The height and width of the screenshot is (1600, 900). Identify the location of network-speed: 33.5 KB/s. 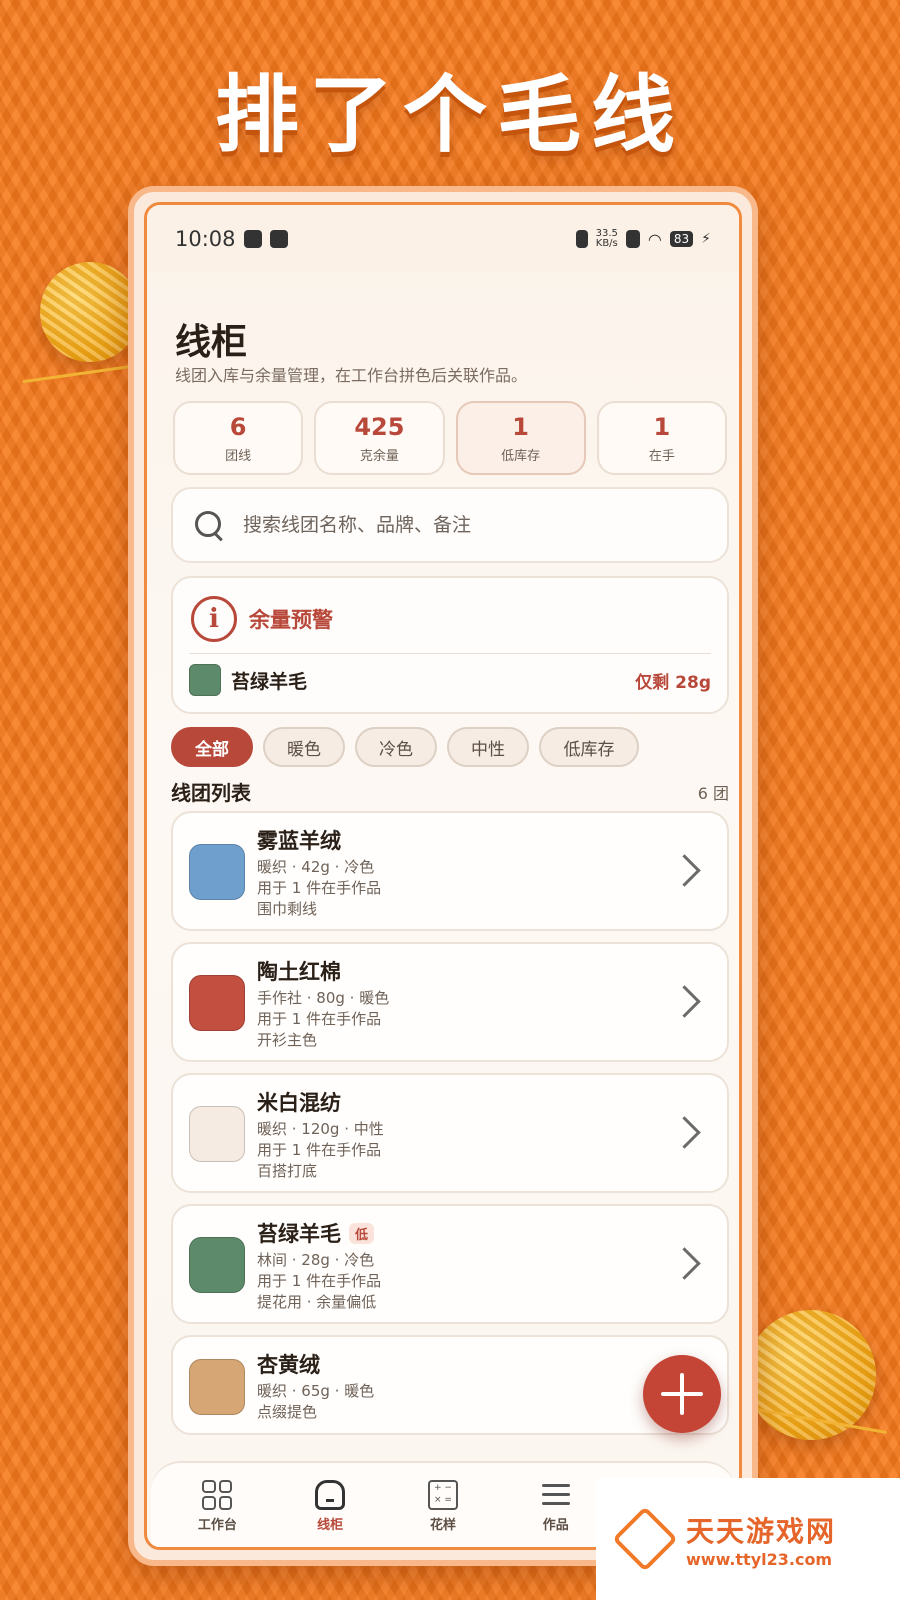
(607, 239).